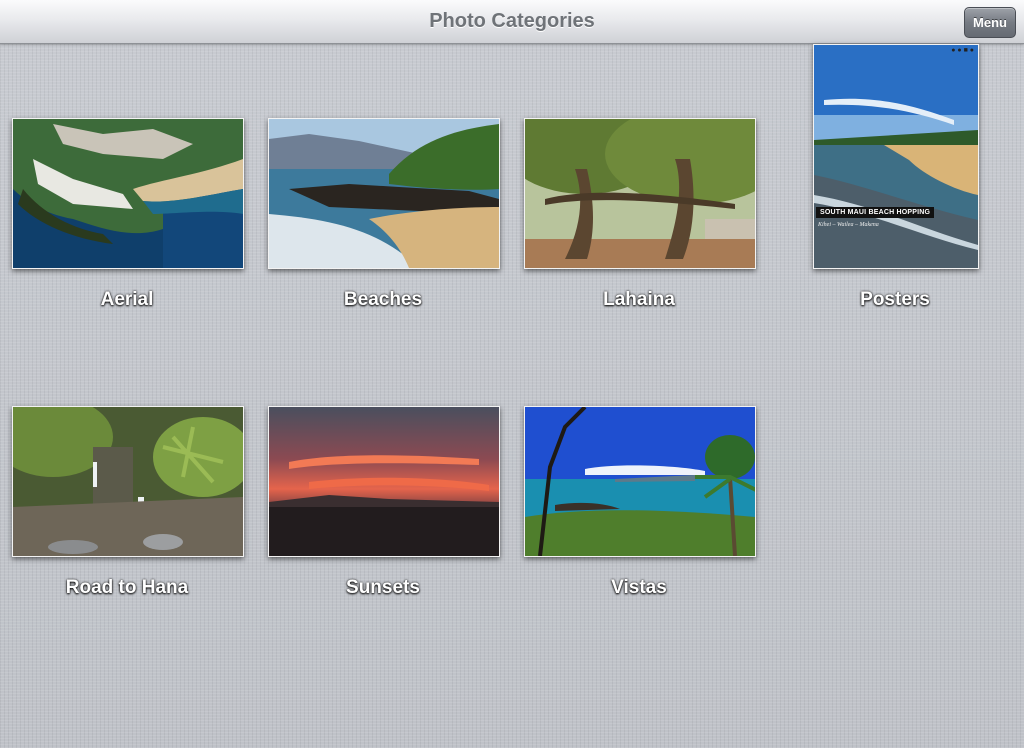 This screenshot has height=748, width=1024. Describe the element at coordinates (383, 299) in the screenshot. I see `category-label: Beaches` at that location.